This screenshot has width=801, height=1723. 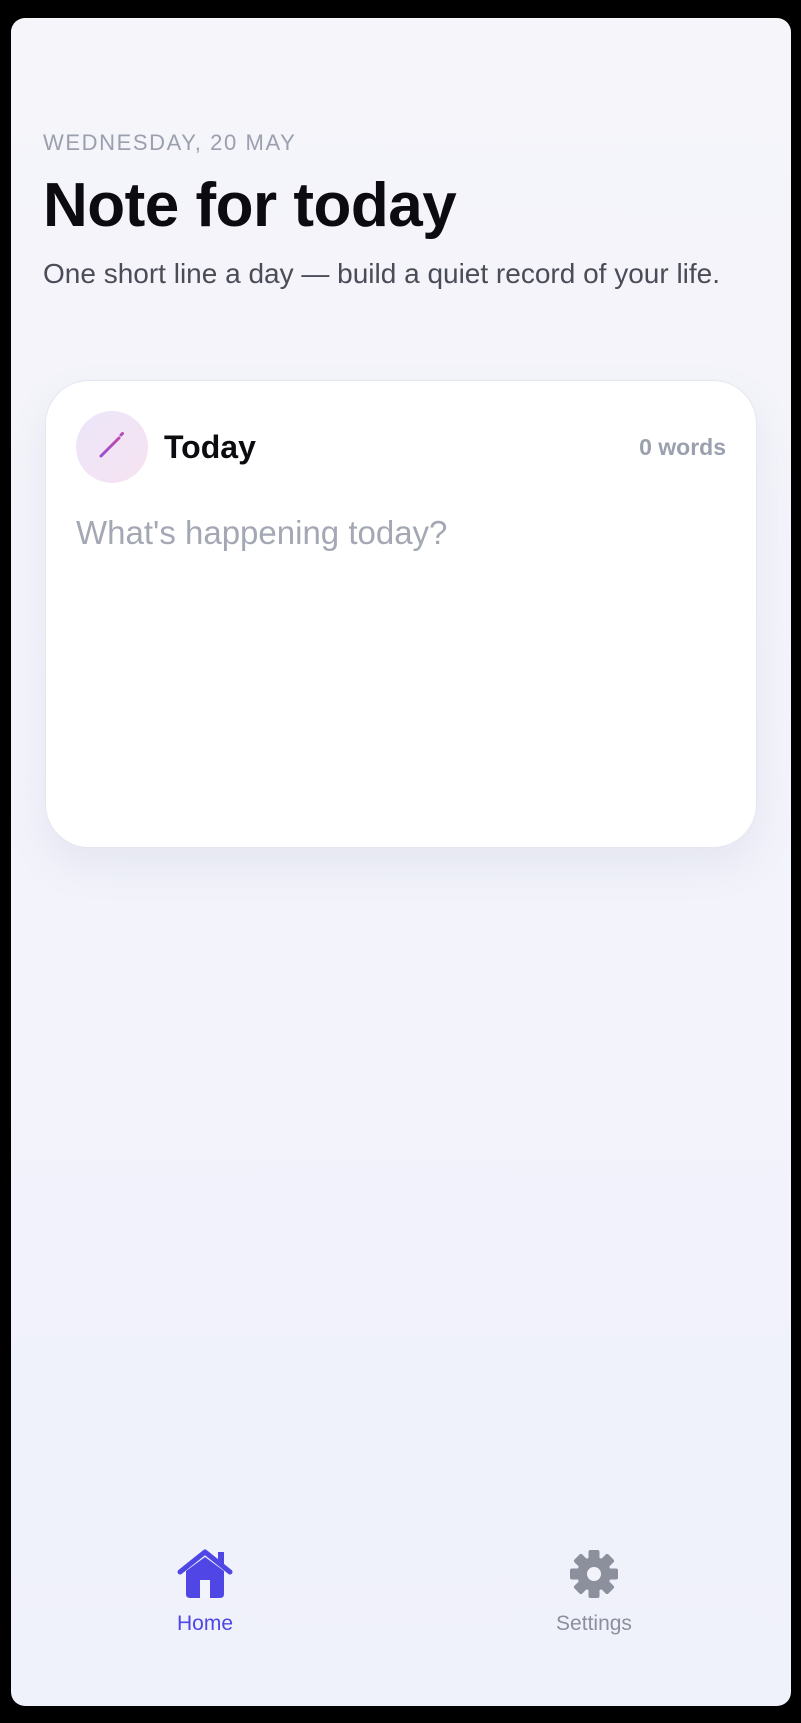 I want to click on home-icon, so click(x=205, y=1576).